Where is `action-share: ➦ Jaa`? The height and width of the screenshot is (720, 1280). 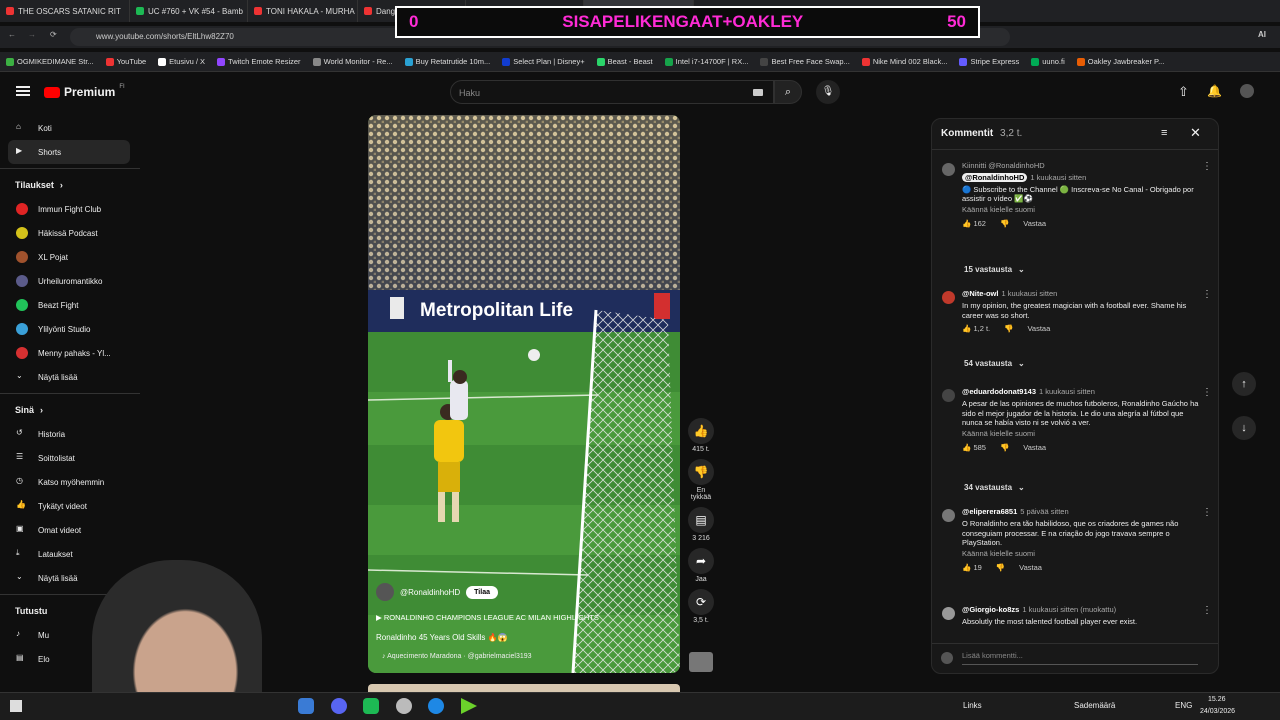
action-share: ➦ Jaa is located at coordinates (701, 565).